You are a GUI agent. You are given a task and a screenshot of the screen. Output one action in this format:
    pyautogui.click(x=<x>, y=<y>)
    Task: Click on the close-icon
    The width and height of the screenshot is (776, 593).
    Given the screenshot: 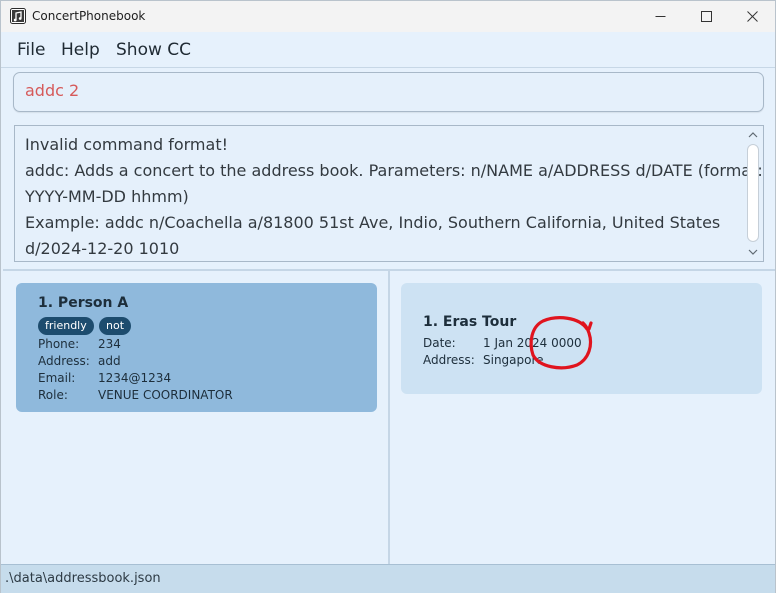 What is the action you would take?
    pyautogui.click(x=752, y=16)
    